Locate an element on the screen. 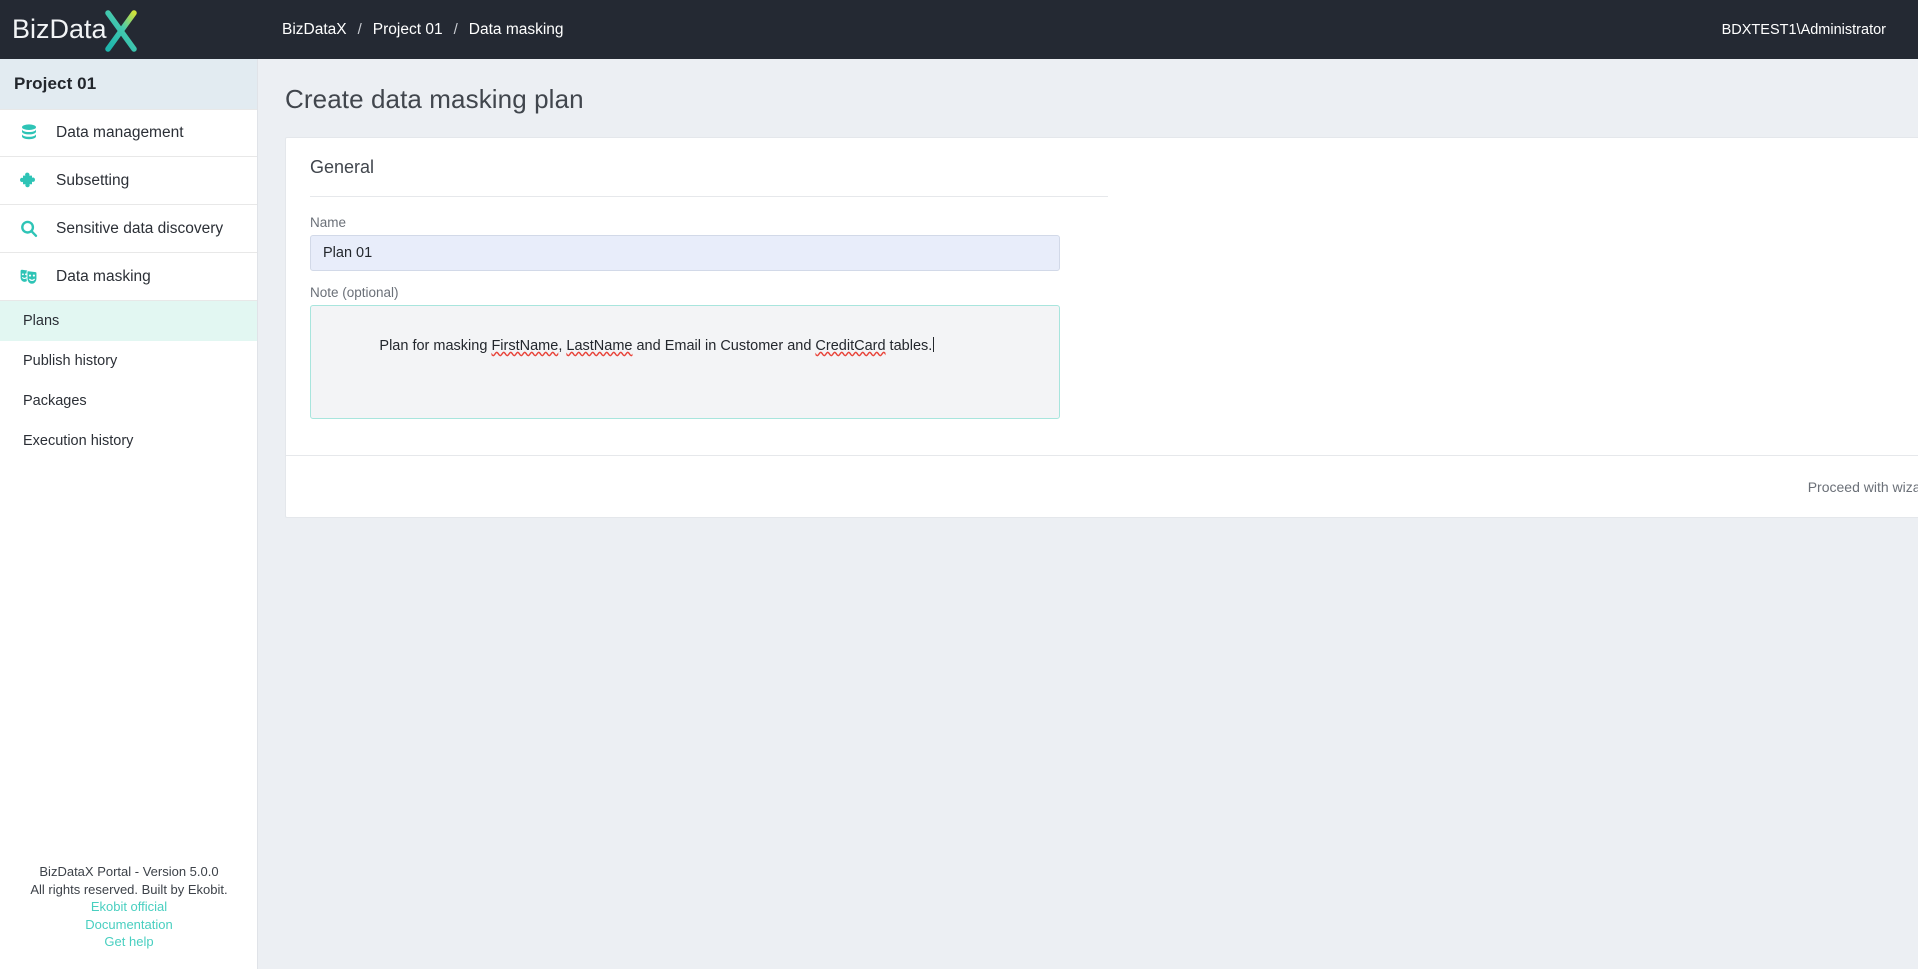  current-user-label: BDXTEST1\Administrator is located at coordinates (1804, 30).